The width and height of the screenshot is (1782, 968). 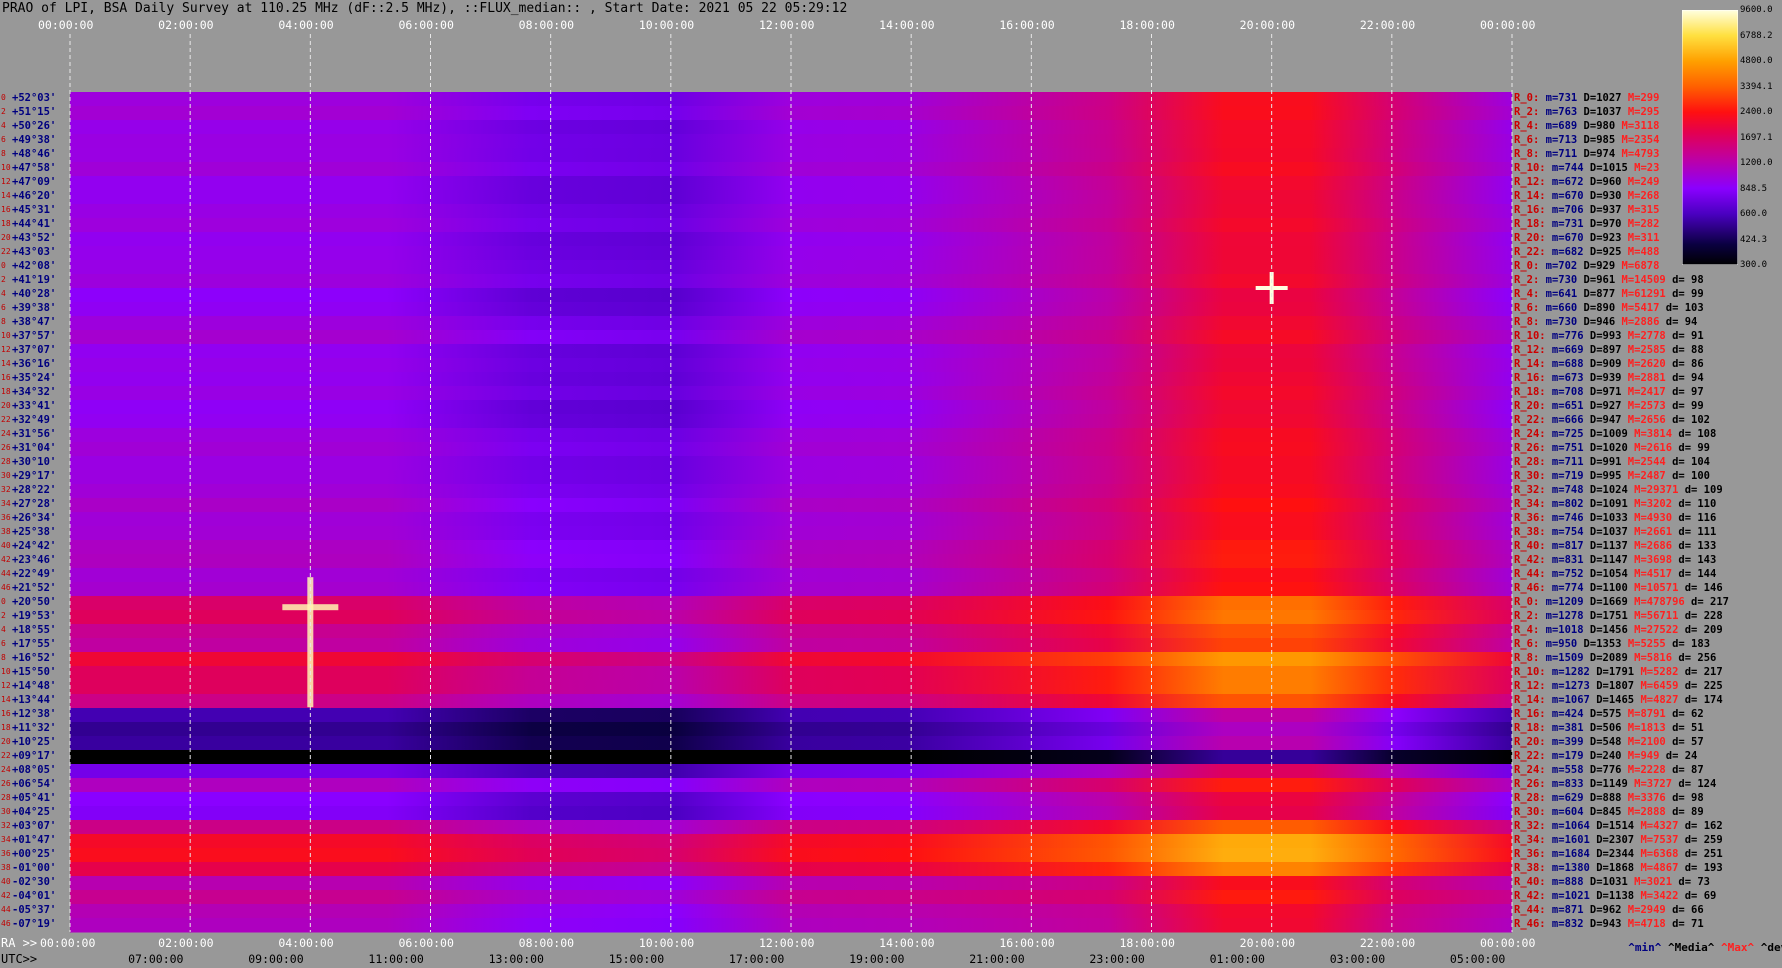 What do you see at coordinates (19, 943) in the screenshot?
I see `ra-axis-prefix: RA >>` at bounding box center [19, 943].